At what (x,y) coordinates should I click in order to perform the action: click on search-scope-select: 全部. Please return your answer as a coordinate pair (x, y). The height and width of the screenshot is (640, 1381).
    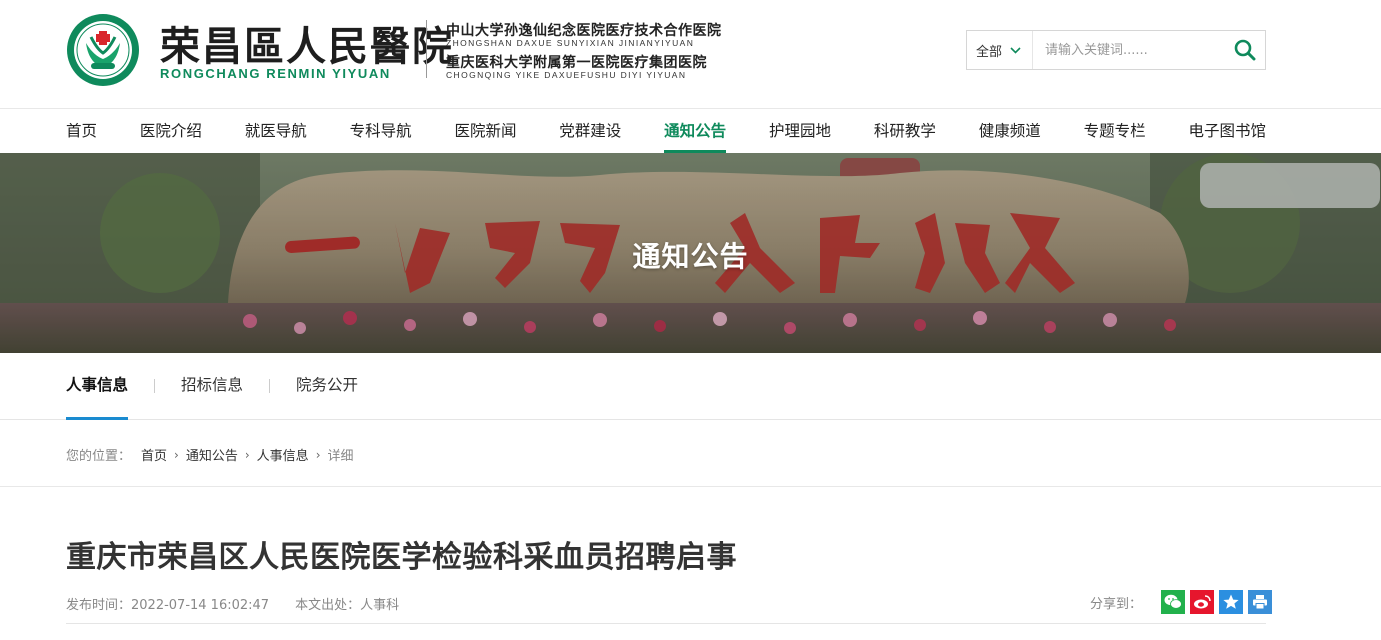
    Looking at the image, I should click on (1000, 50).